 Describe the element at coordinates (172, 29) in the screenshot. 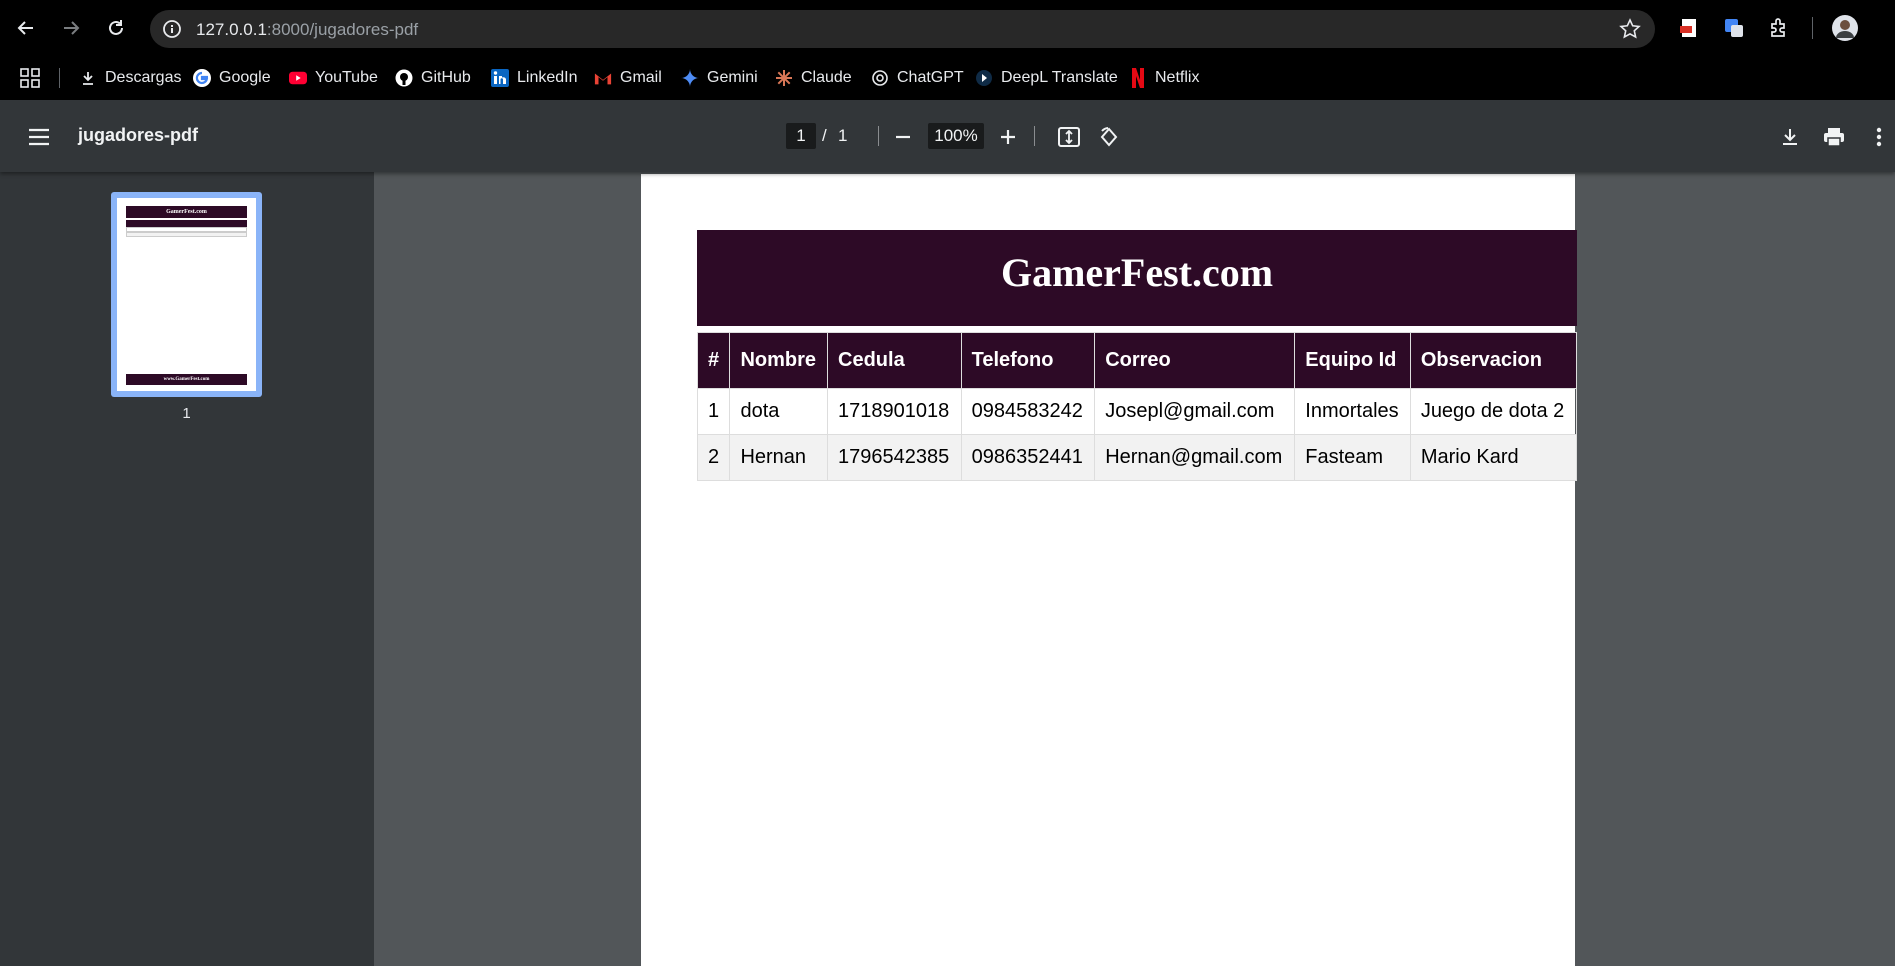

I see `site-info-icon` at that location.